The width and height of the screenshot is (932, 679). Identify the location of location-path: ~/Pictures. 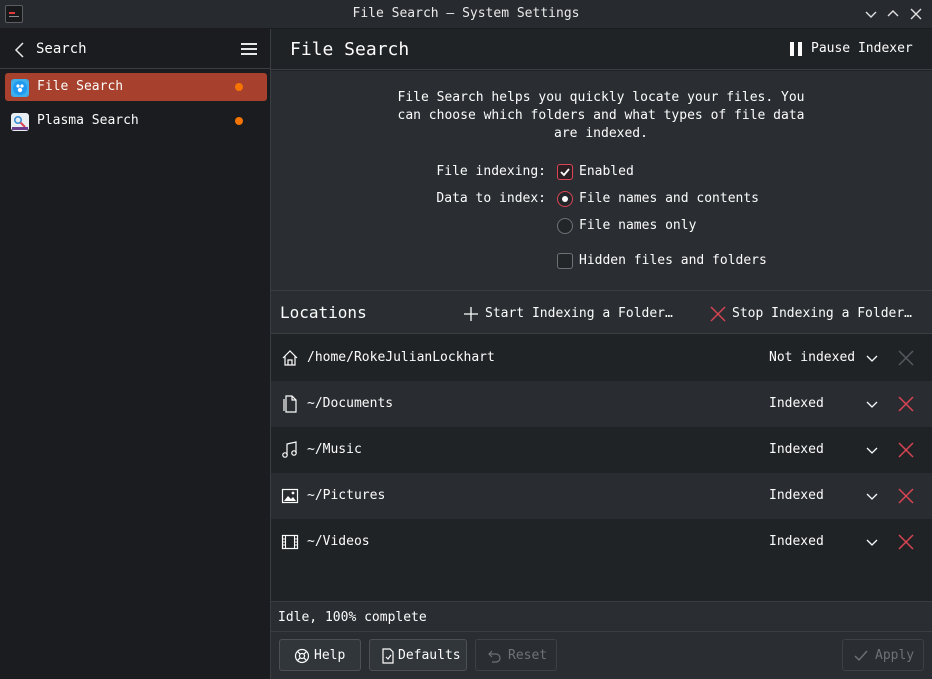
(346, 495).